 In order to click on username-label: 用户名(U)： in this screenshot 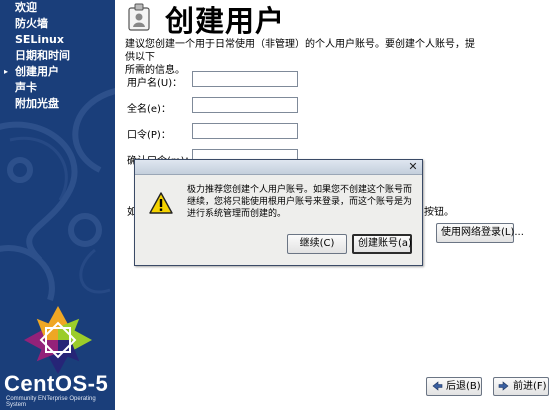, I will do `click(155, 83)`.